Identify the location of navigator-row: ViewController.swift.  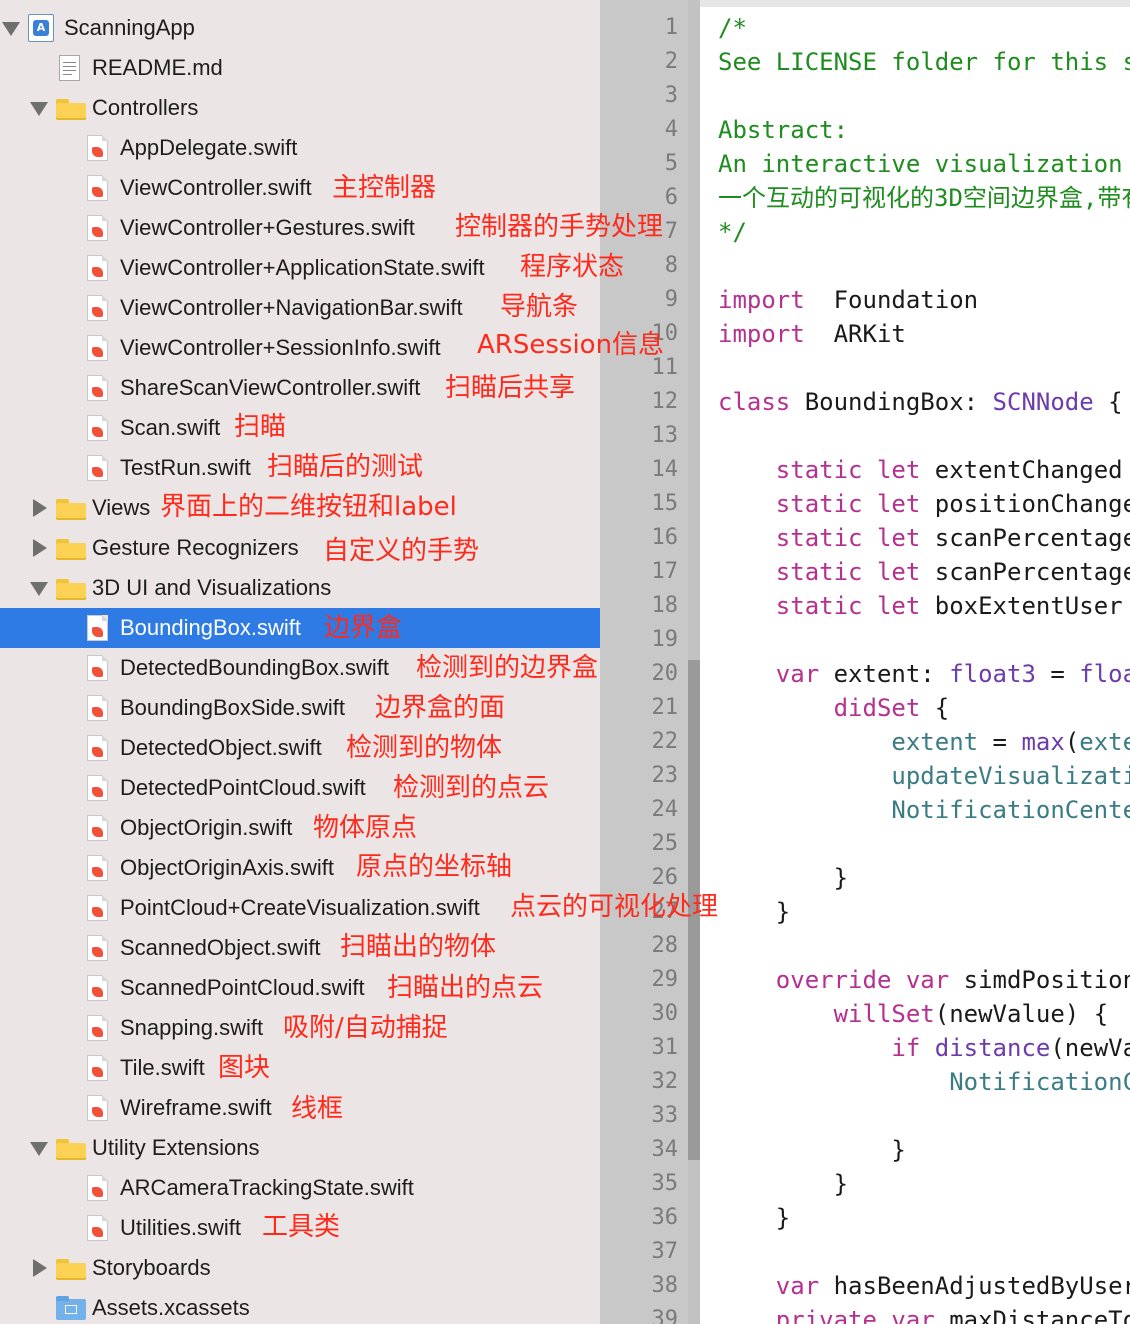
(300, 188).